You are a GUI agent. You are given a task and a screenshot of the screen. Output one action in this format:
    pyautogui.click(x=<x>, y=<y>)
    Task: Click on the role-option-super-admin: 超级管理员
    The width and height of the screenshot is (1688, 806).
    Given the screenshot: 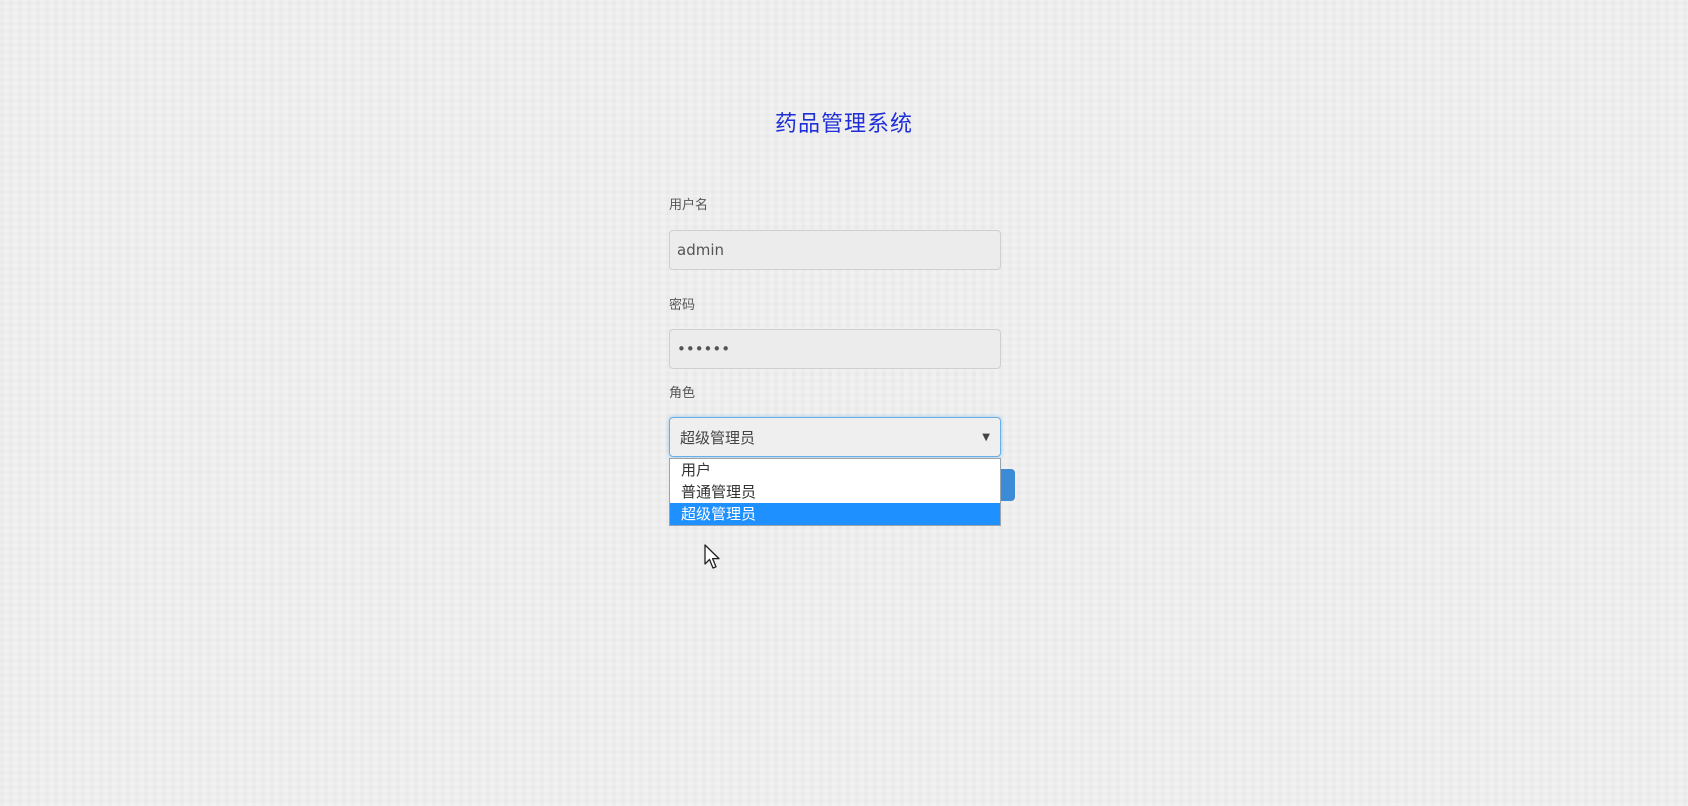 What is the action you would take?
    pyautogui.click(x=835, y=514)
    